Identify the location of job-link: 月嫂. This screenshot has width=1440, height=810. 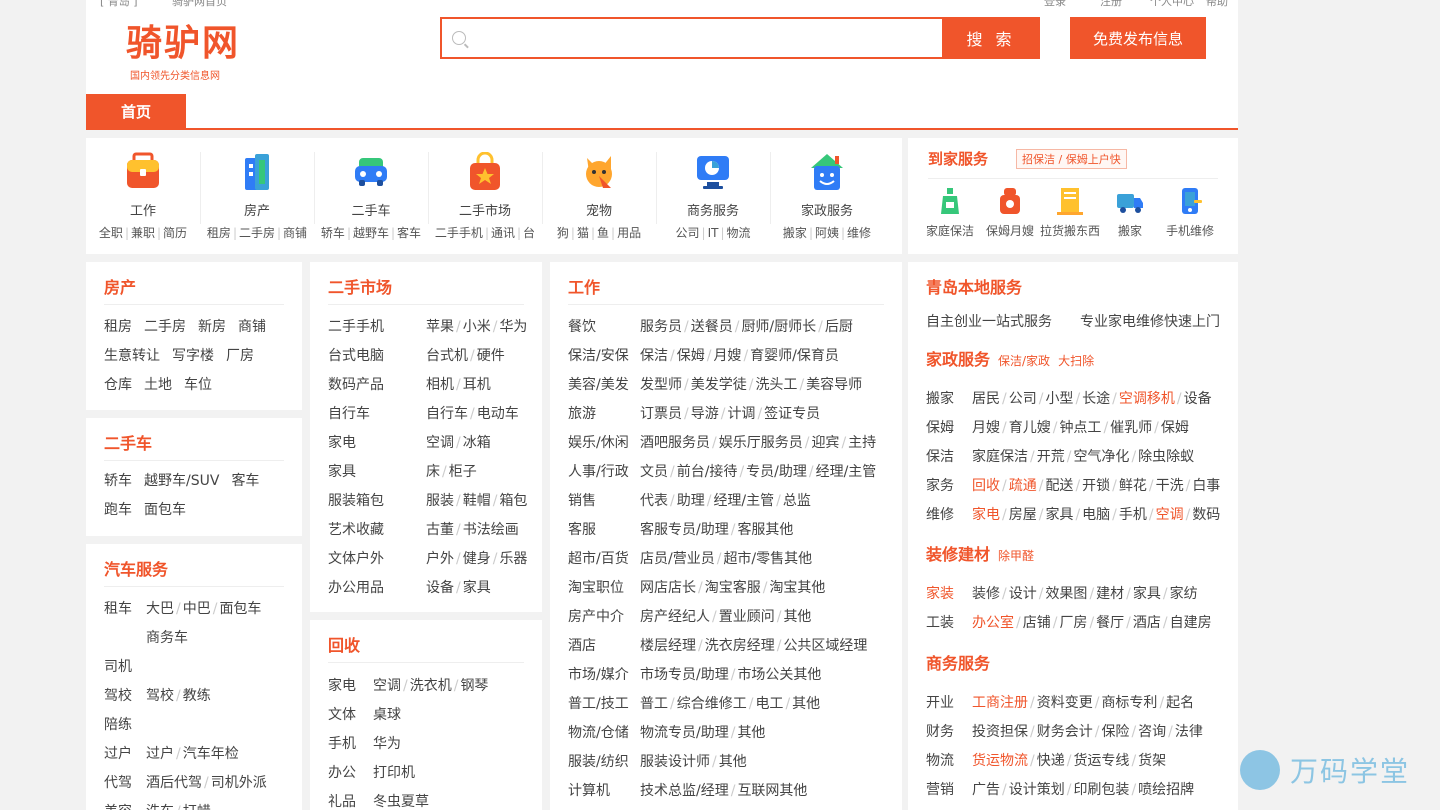
(727, 356).